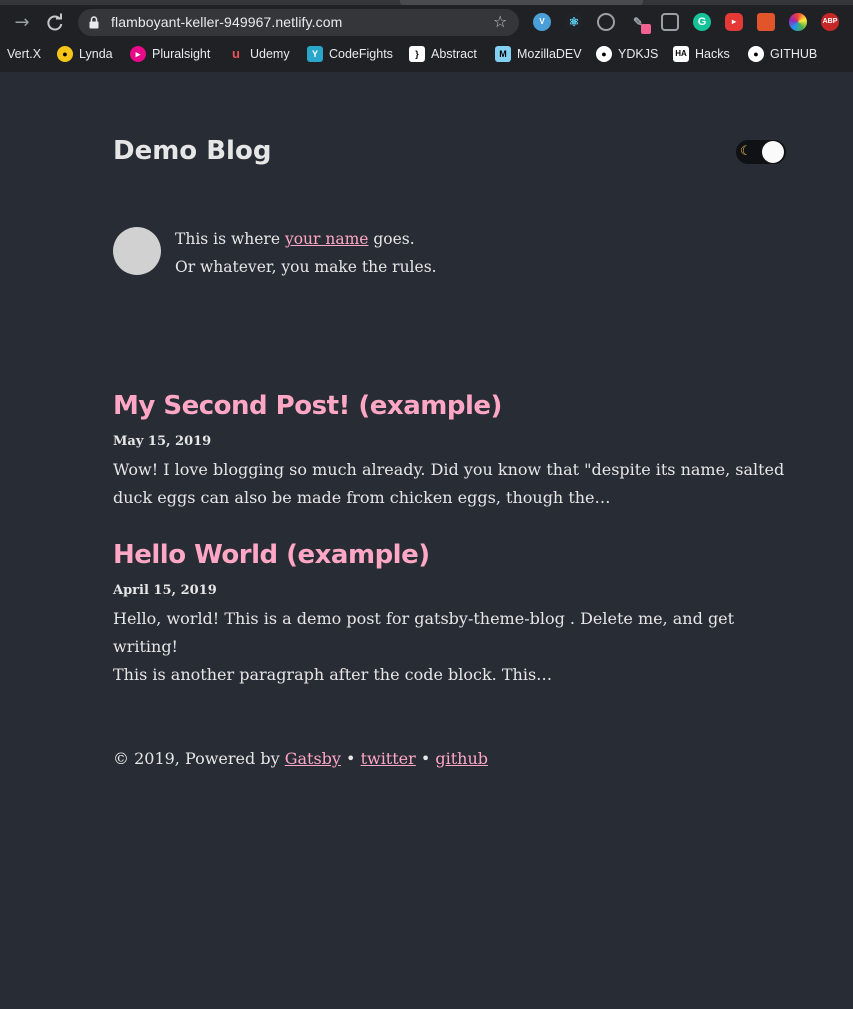 The image size is (853, 1009). Describe the element at coordinates (192, 151) in the screenshot. I see `site-title: Demo Blog` at that location.